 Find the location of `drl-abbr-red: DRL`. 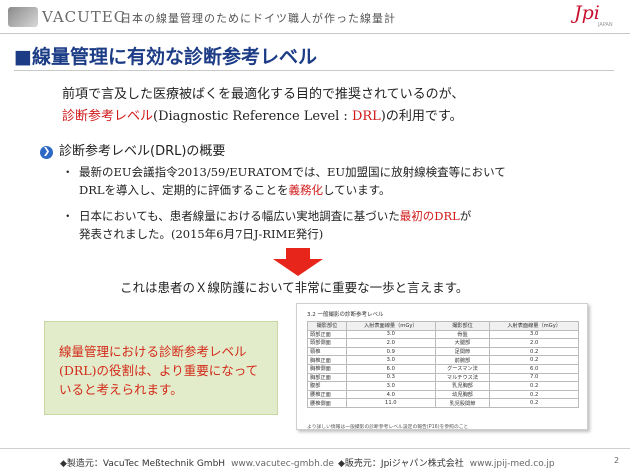

drl-abbr-red: DRL is located at coordinates (366, 116).